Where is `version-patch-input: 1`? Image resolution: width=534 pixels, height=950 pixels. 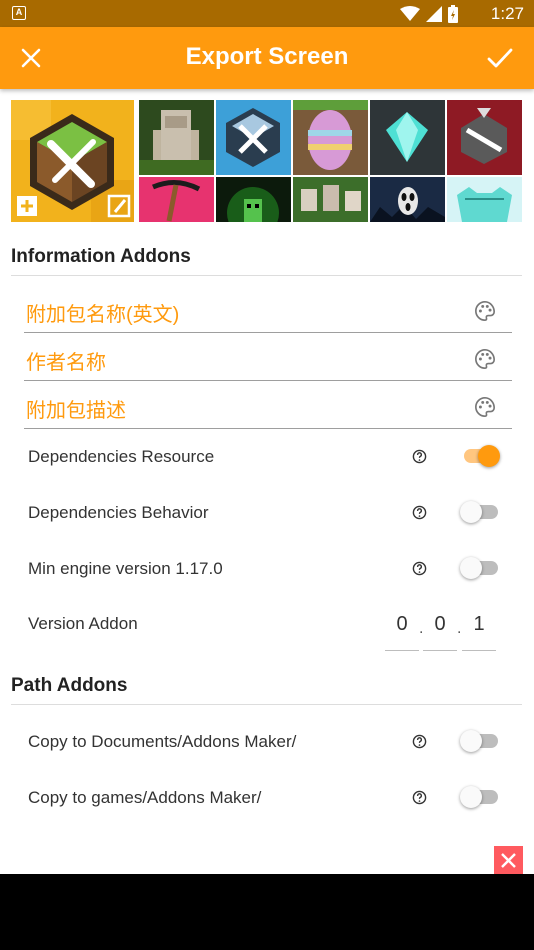
version-patch-input: 1 is located at coordinates (479, 627).